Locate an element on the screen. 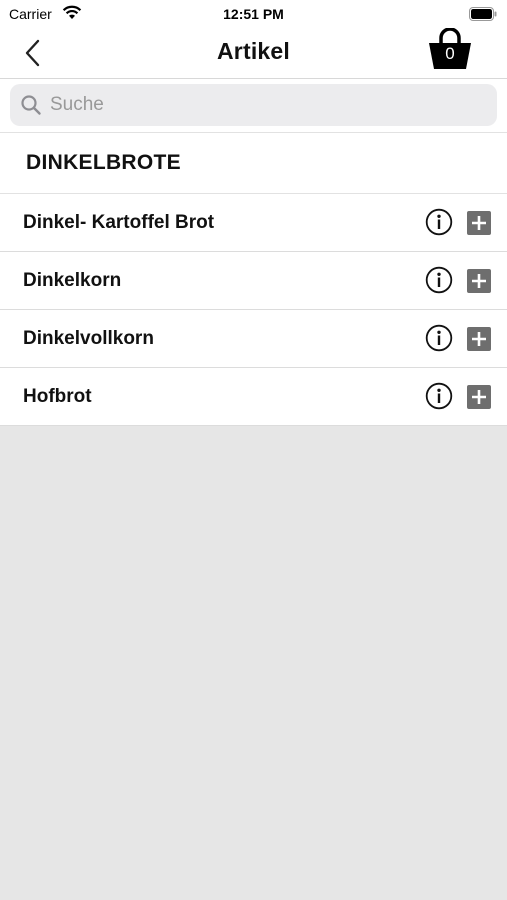  status-bar: Carrier 12:51 PM is located at coordinates (253, 14).